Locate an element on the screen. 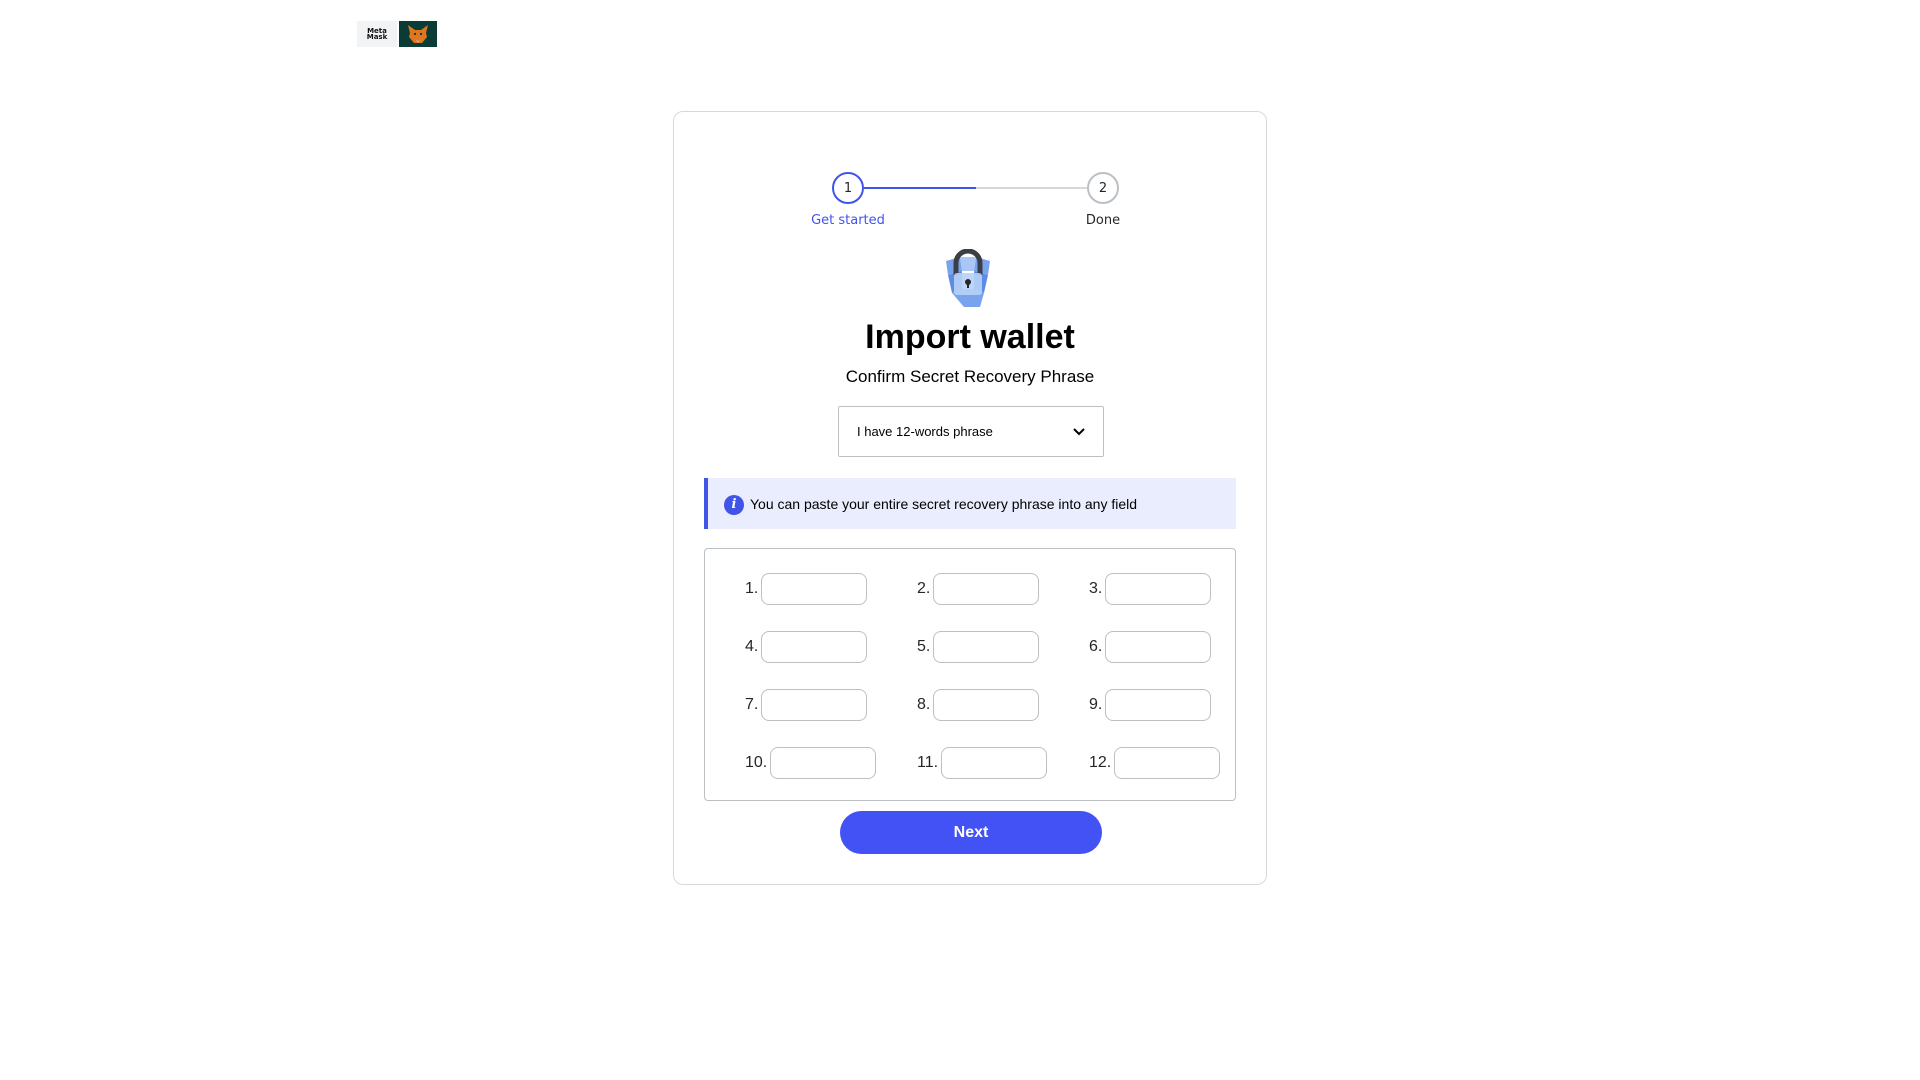 This screenshot has height=1080, width=1920. word-cell-8: 8. is located at coordinates (978, 705).